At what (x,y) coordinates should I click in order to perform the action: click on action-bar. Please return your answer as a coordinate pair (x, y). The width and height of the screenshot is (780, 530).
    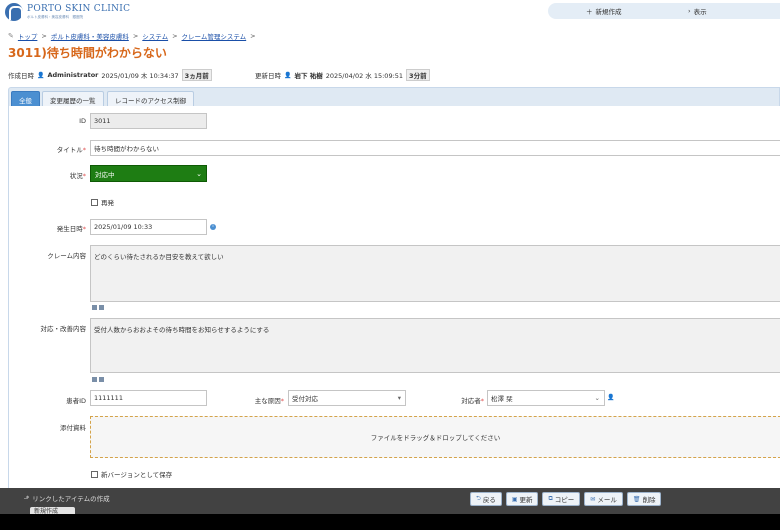
    Looking at the image, I should click on (390, 501).